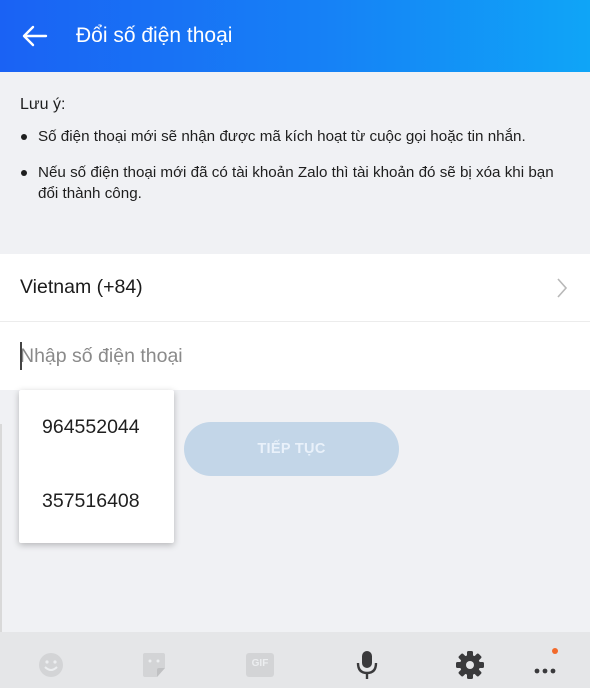 The width and height of the screenshot is (590, 688). I want to click on microphone-icon, so click(367, 665).